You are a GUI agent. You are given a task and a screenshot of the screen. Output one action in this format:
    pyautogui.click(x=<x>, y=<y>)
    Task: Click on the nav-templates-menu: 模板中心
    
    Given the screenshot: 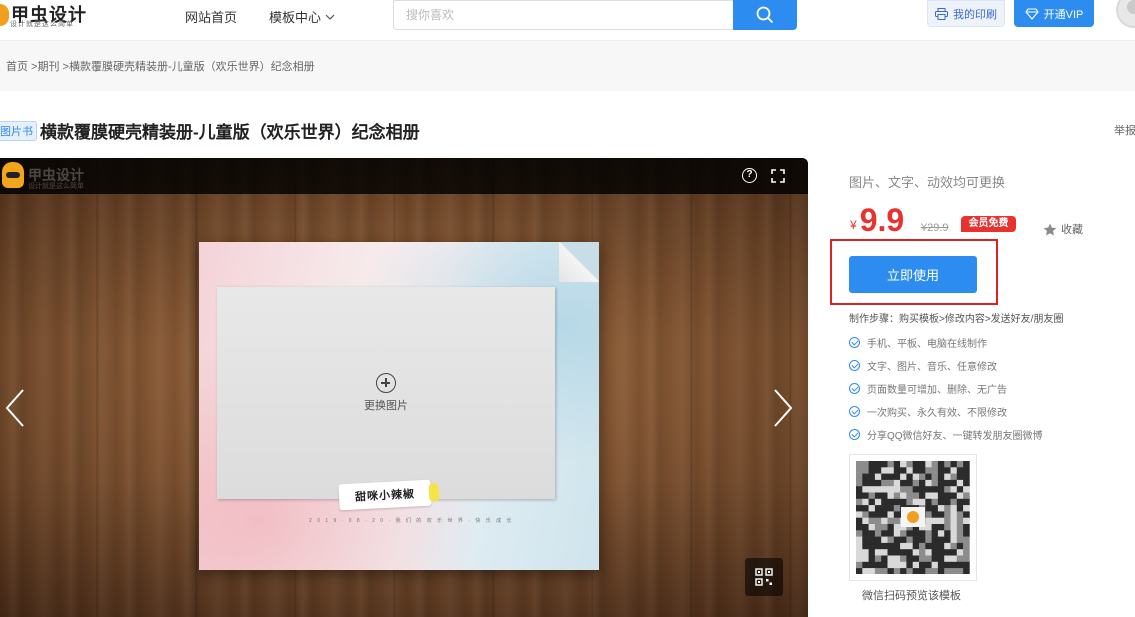 What is the action you would take?
    pyautogui.click(x=302, y=16)
    